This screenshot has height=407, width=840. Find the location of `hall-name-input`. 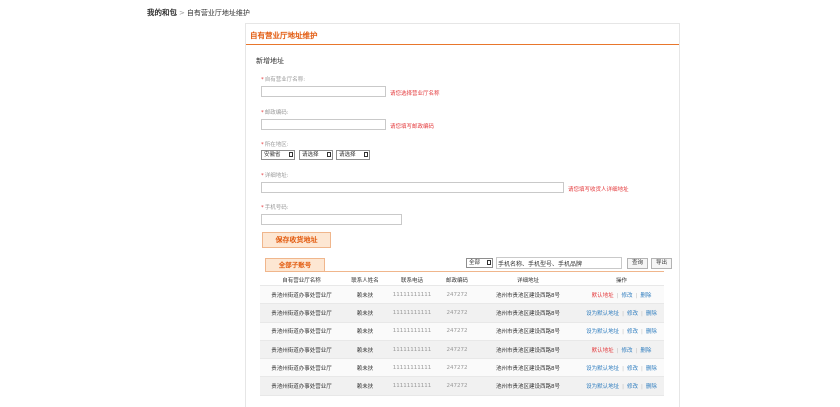

hall-name-input is located at coordinates (323, 91).